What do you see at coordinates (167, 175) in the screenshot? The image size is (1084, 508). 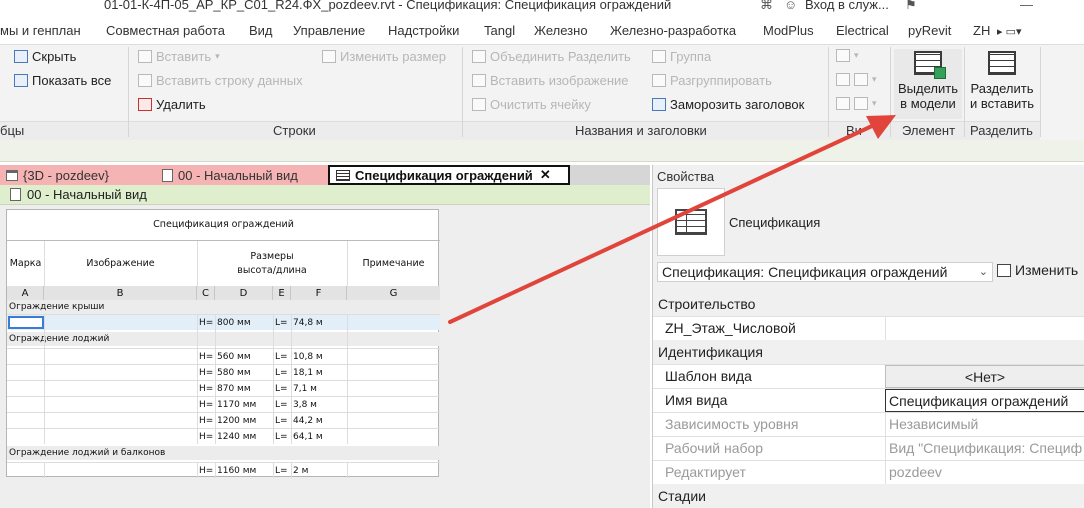 I see `document-icon` at bounding box center [167, 175].